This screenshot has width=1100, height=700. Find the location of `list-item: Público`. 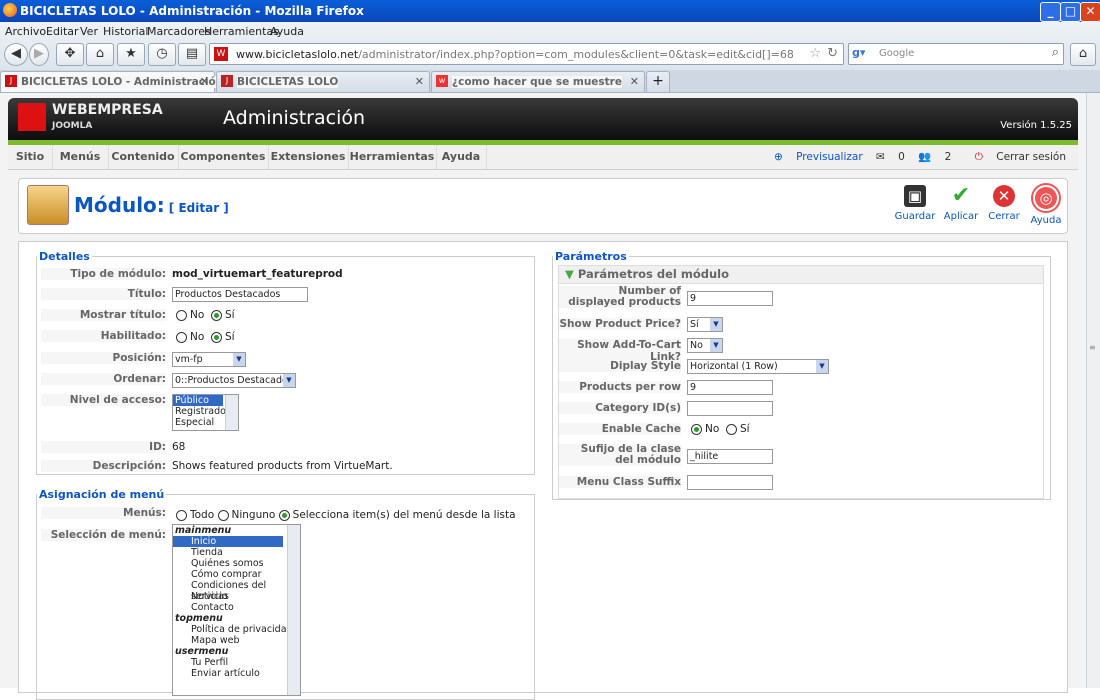

list-item: Público is located at coordinates (198, 400).